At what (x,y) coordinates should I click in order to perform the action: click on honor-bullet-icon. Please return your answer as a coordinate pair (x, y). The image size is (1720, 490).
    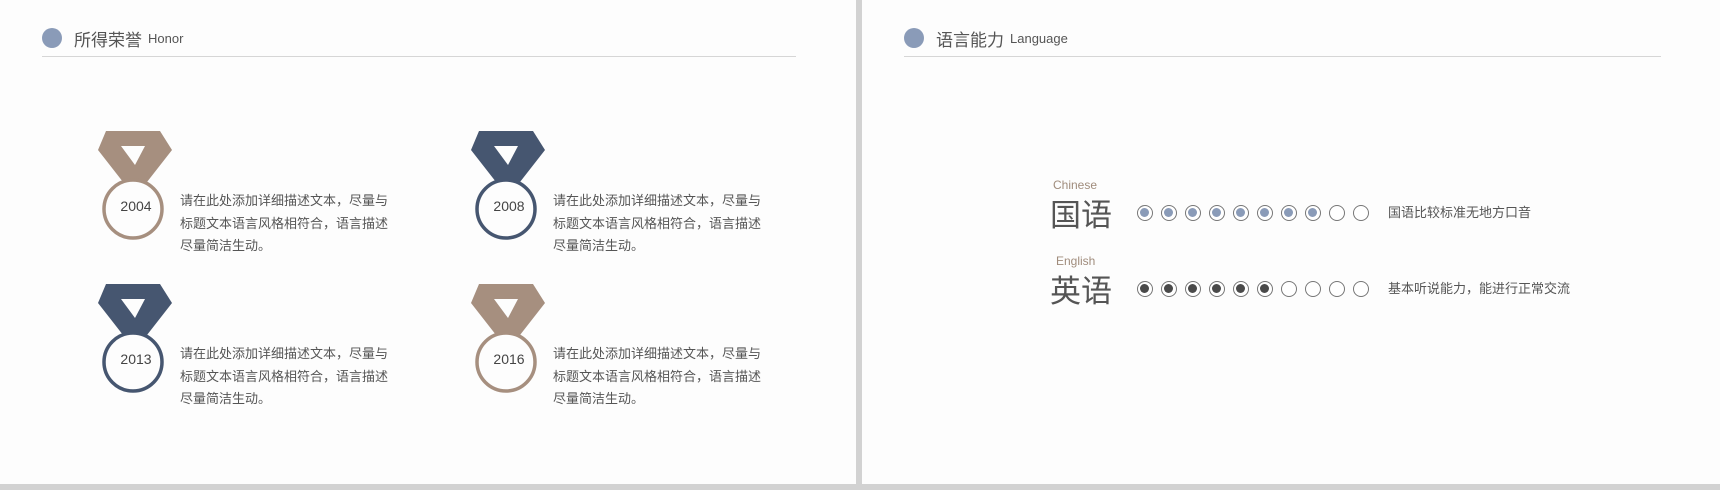
    Looking at the image, I should click on (52, 38).